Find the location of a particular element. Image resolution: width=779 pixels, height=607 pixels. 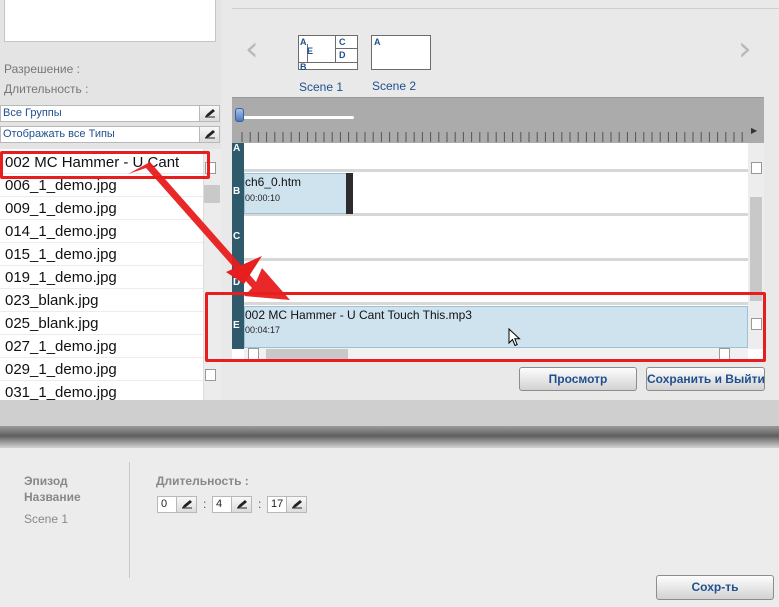

layout-zone-label: C is located at coordinates (342, 42).